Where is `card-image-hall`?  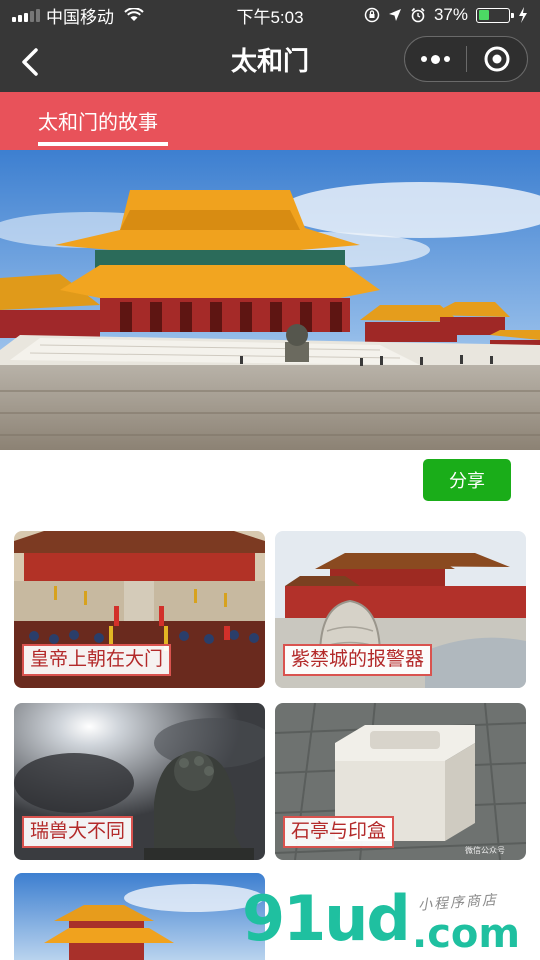 card-image-hall is located at coordinates (139, 916).